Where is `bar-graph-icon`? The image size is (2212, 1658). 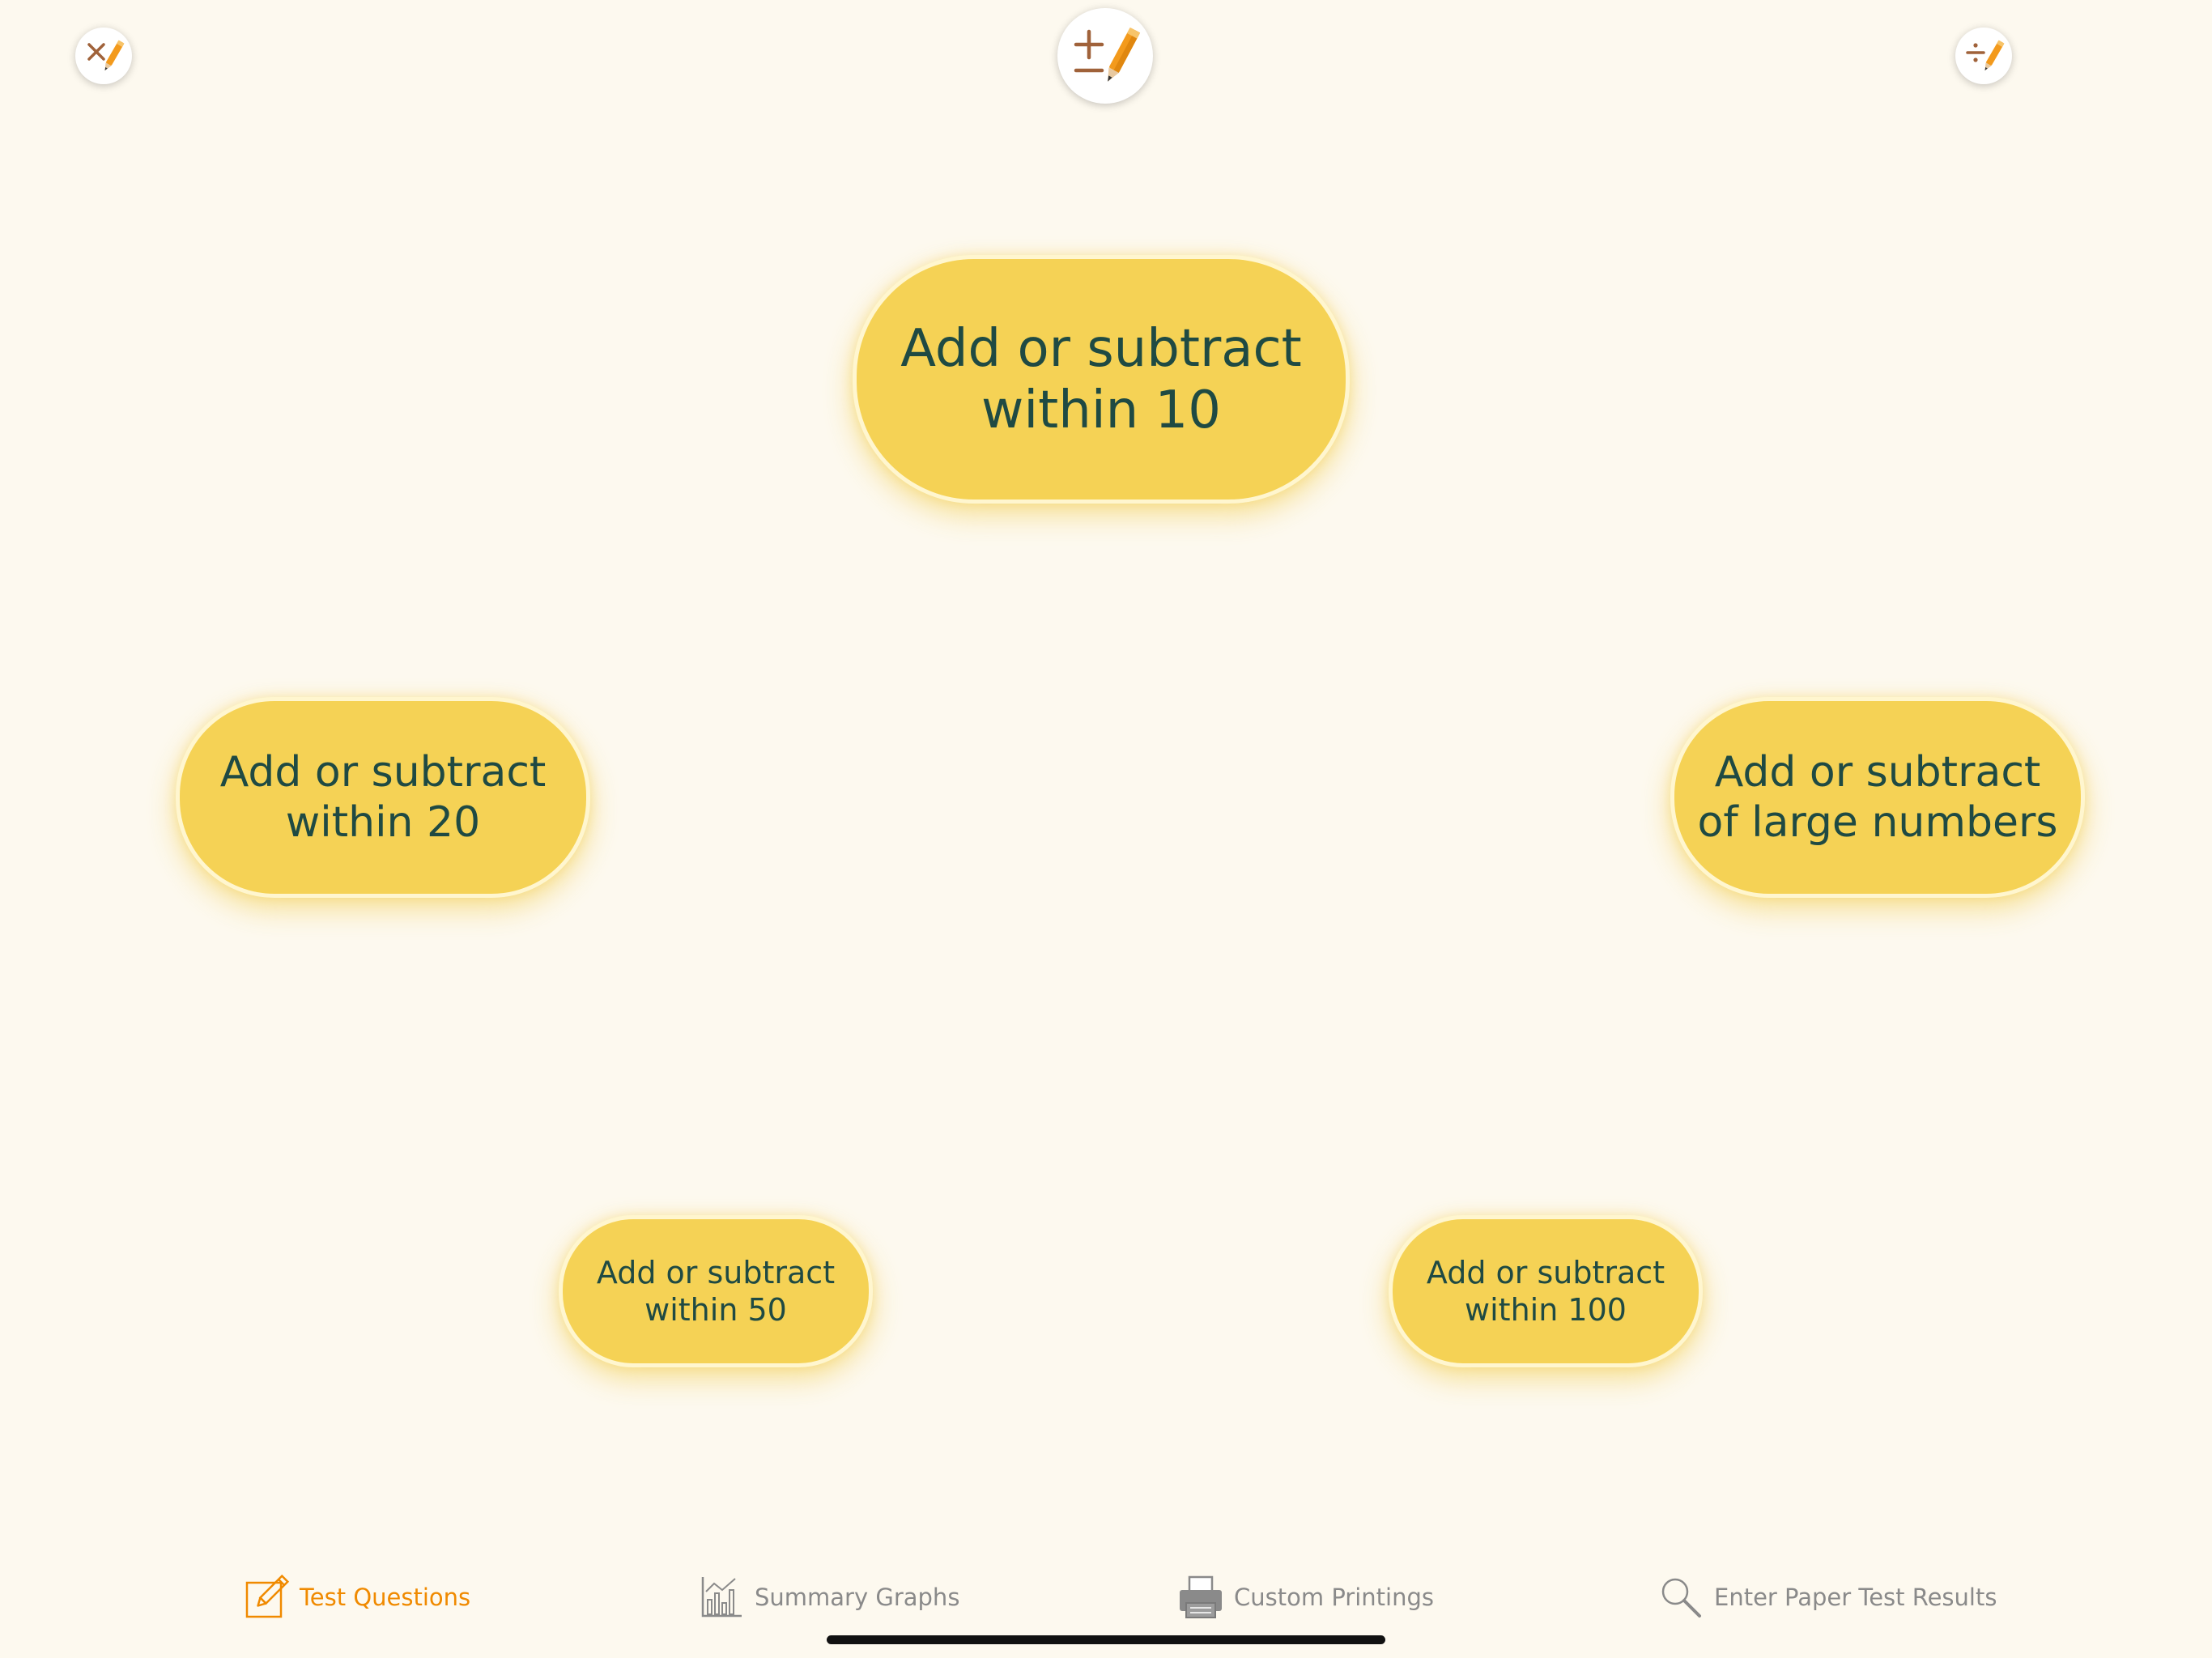 bar-graph-icon is located at coordinates (722, 1597).